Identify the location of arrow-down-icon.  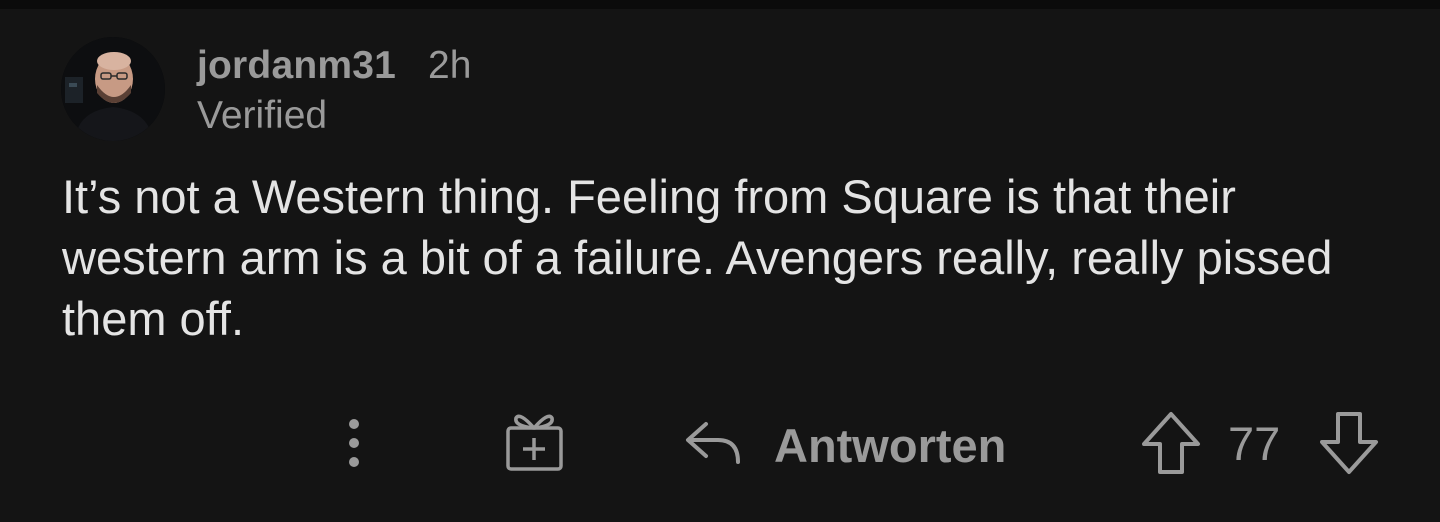
(1349, 443).